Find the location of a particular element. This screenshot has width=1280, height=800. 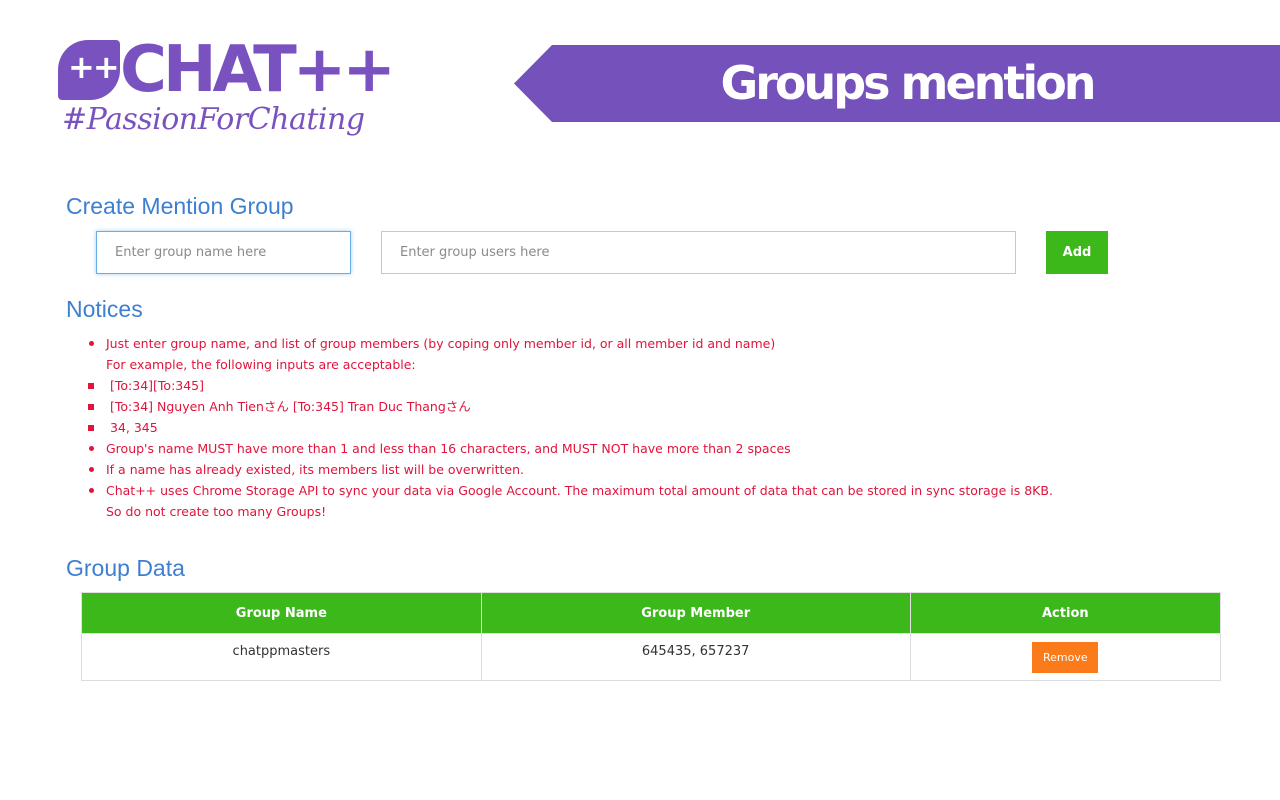

cell-group-member: 645435, 657237 is located at coordinates (695, 657).